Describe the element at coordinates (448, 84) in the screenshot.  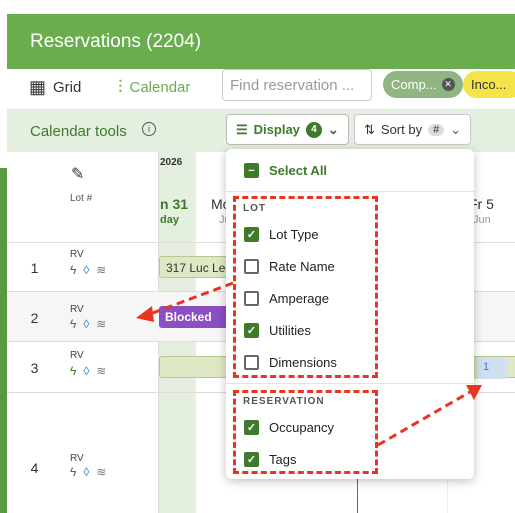
I see `close-icon: ✕` at that location.